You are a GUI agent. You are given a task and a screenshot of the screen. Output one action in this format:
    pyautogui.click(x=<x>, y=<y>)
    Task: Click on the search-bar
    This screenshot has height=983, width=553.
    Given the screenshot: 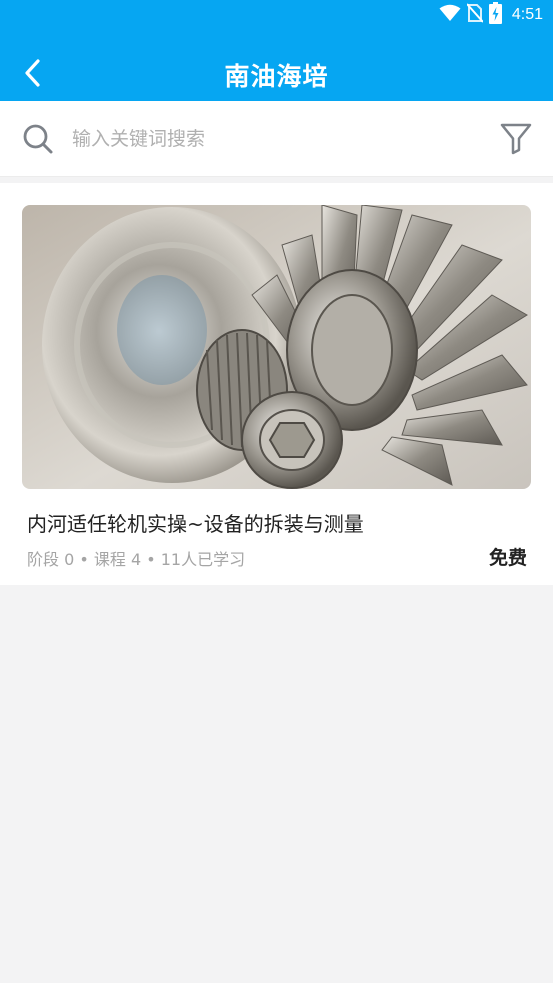 What is the action you would take?
    pyautogui.click(x=276, y=139)
    